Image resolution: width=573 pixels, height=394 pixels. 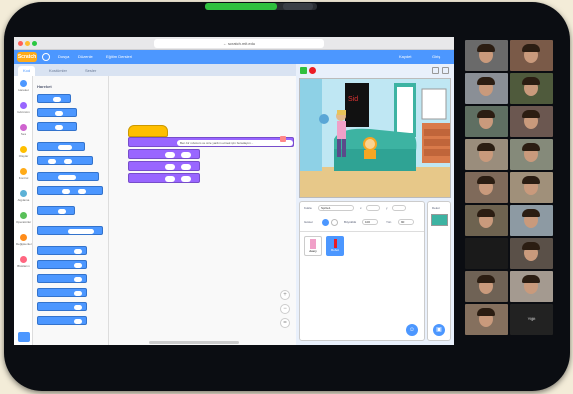 What do you see at coordinates (435, 70) in the screenshot?
I see `small-stage-icon` at bounding box center [435, 70].